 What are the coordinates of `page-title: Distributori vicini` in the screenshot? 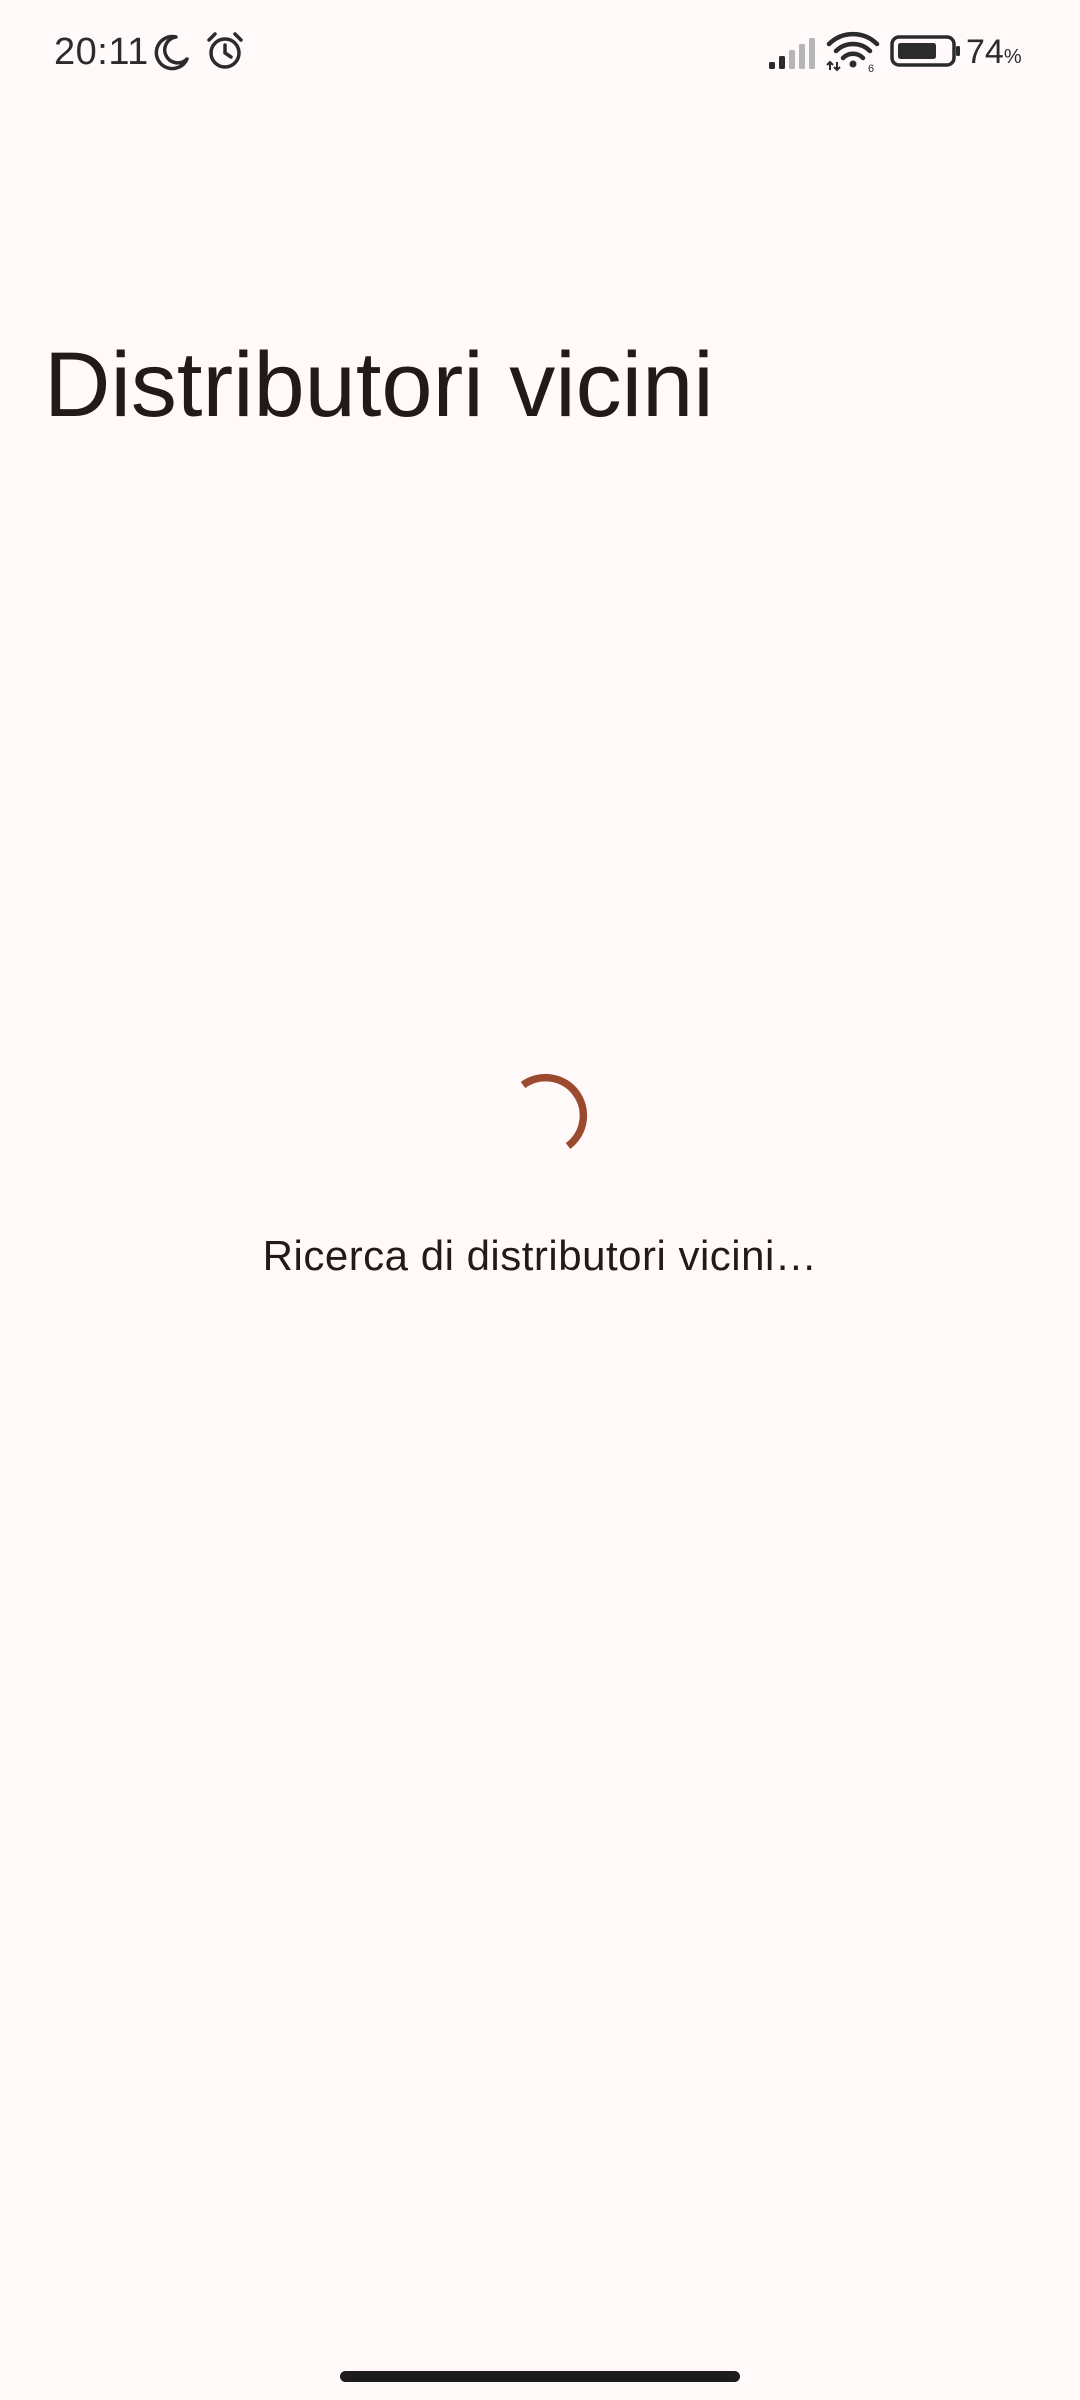 It's located at (379, 385).